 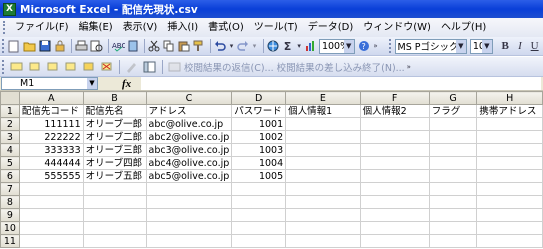 What do you see at coordinates (16, 67) in the screenshot?
I see `comment-icon` at bounding box center [16, 67].